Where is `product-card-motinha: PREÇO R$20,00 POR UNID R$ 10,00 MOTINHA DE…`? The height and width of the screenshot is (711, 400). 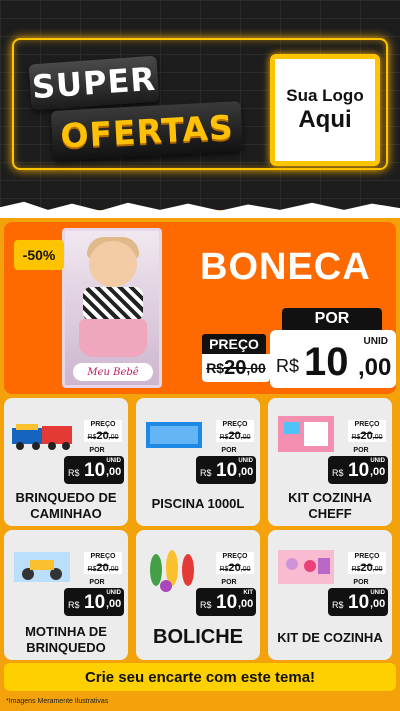 product-card-motinha: PREÇO R$20,00 POR UNID R$ 10,00 MOTINHA DE… is located at coordinates (66, 595).